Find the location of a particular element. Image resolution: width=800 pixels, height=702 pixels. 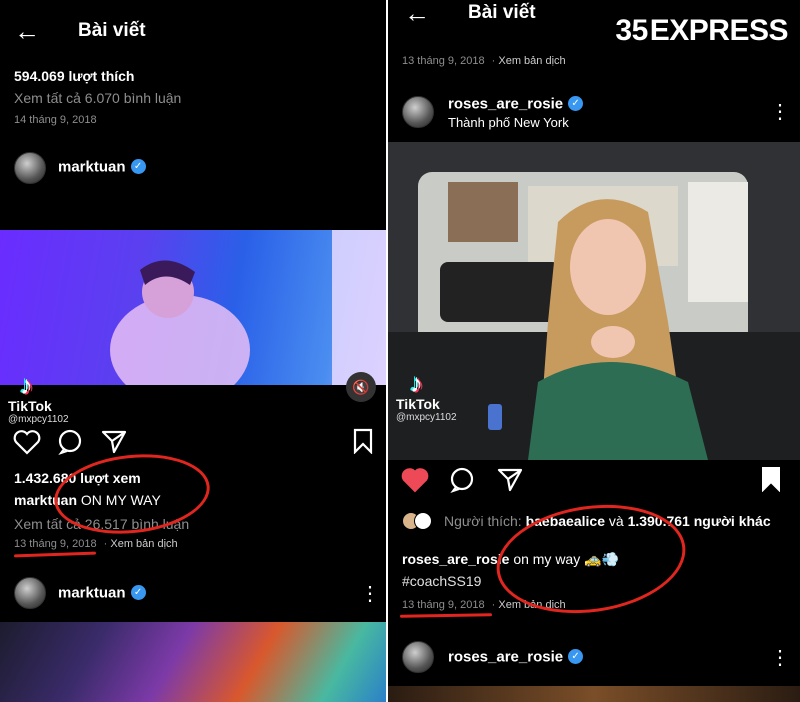

post-header: marktuan ✓ is located at coordinates (102, 167).